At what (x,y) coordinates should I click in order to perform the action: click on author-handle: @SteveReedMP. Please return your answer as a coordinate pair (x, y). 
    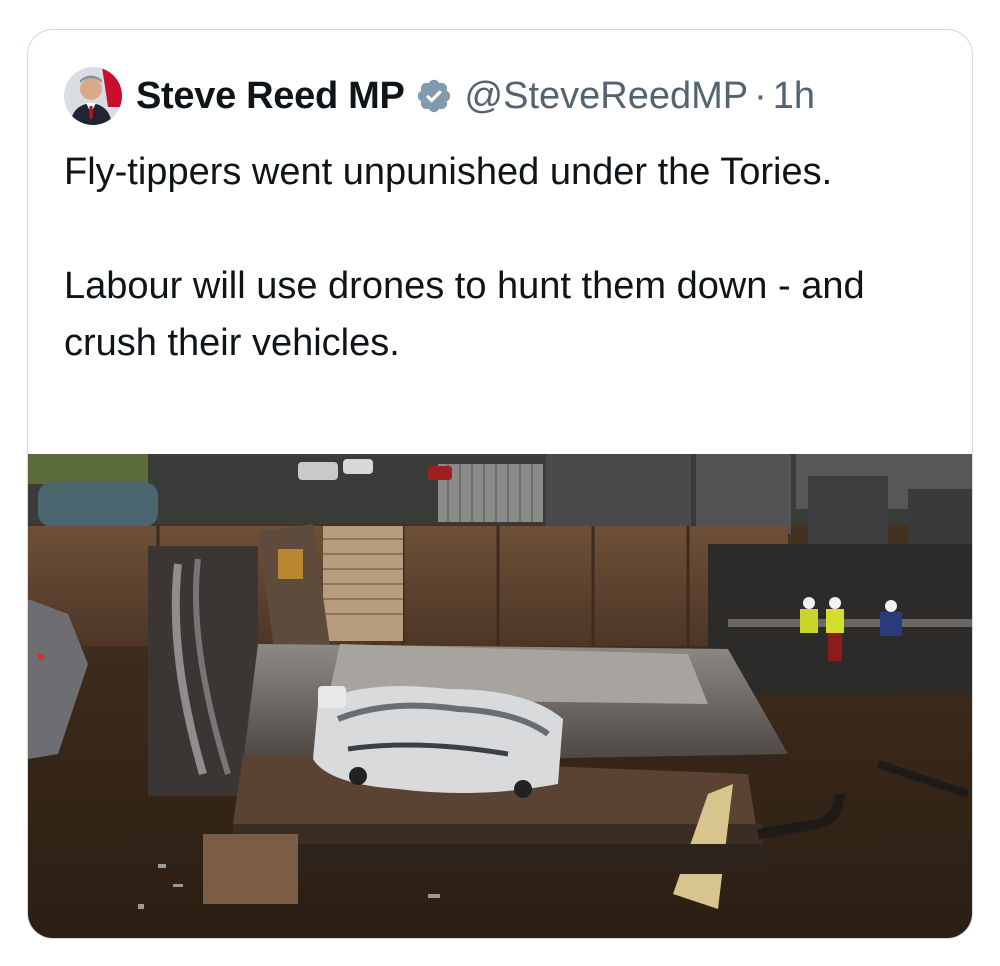
    Looking at the image, I should click on (607, 96).